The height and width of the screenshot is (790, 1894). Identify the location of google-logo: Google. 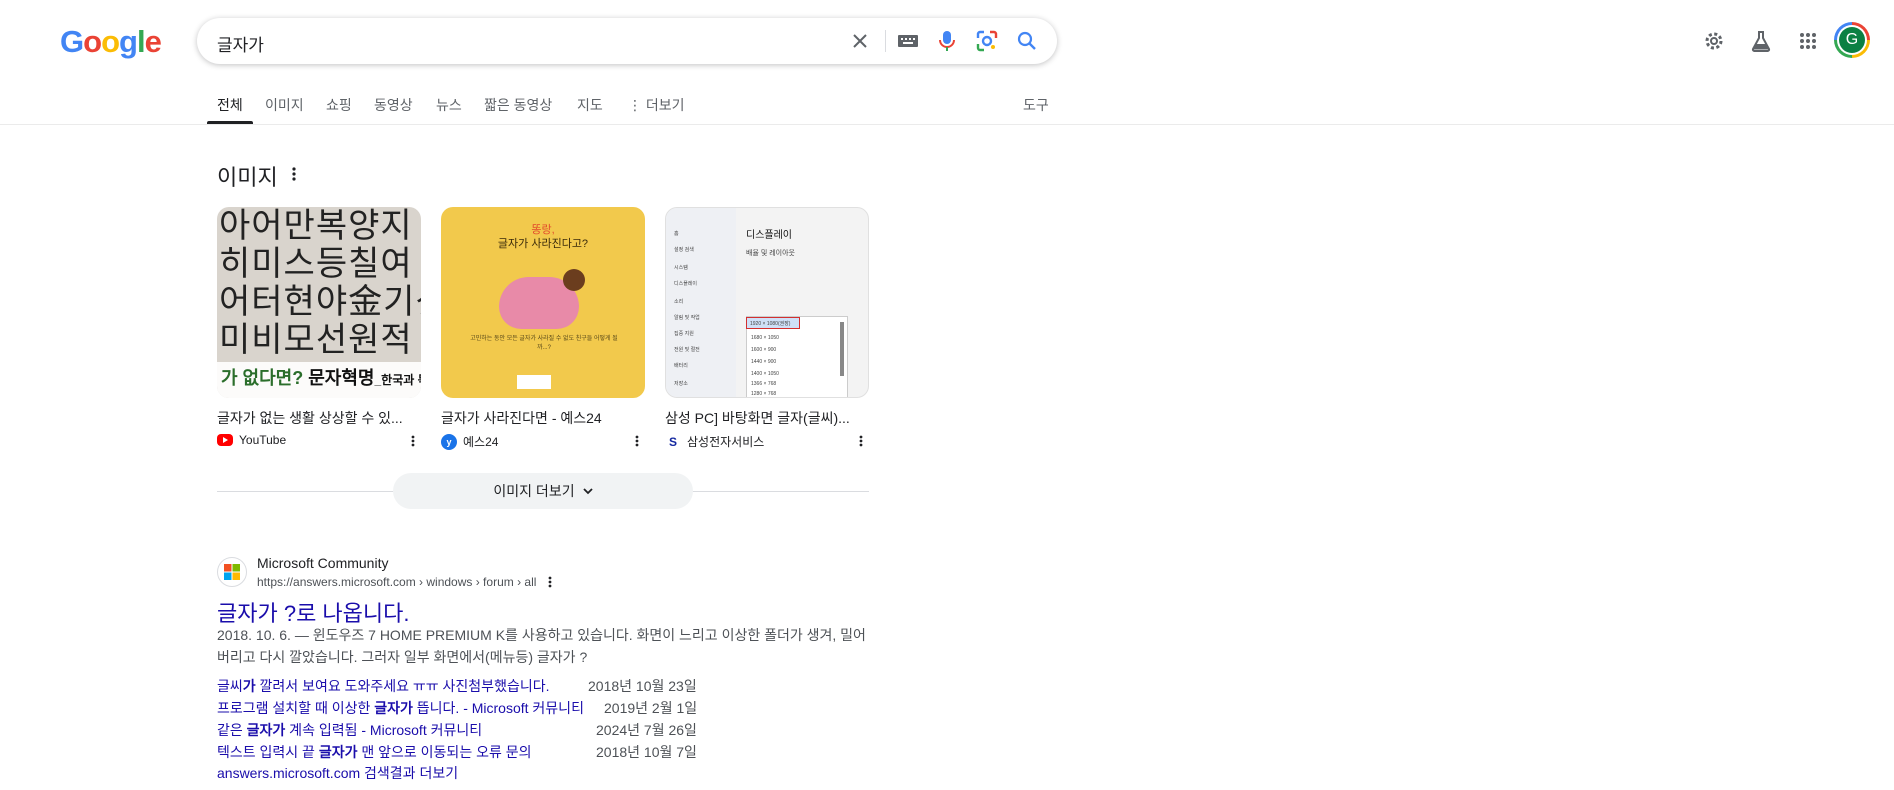
(111, 42).